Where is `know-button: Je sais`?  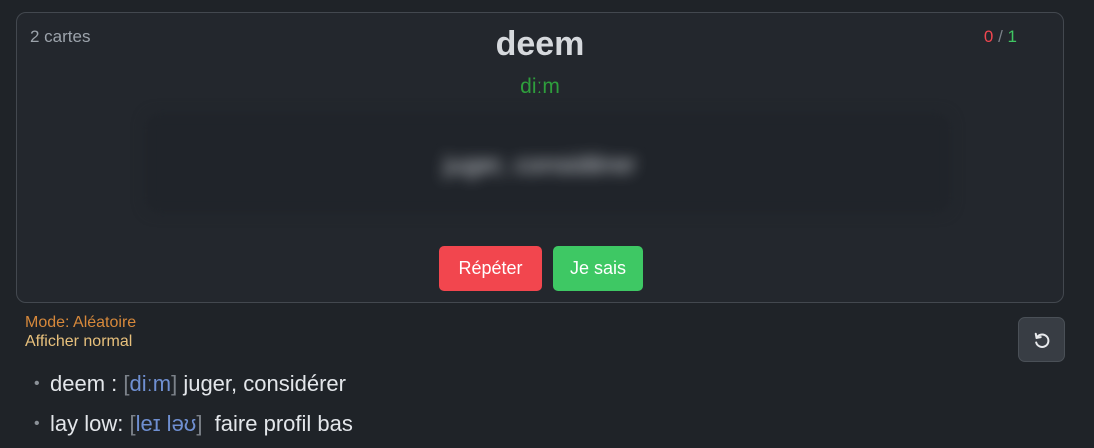
know-button: Je sais is located at coordinates (598, 268).